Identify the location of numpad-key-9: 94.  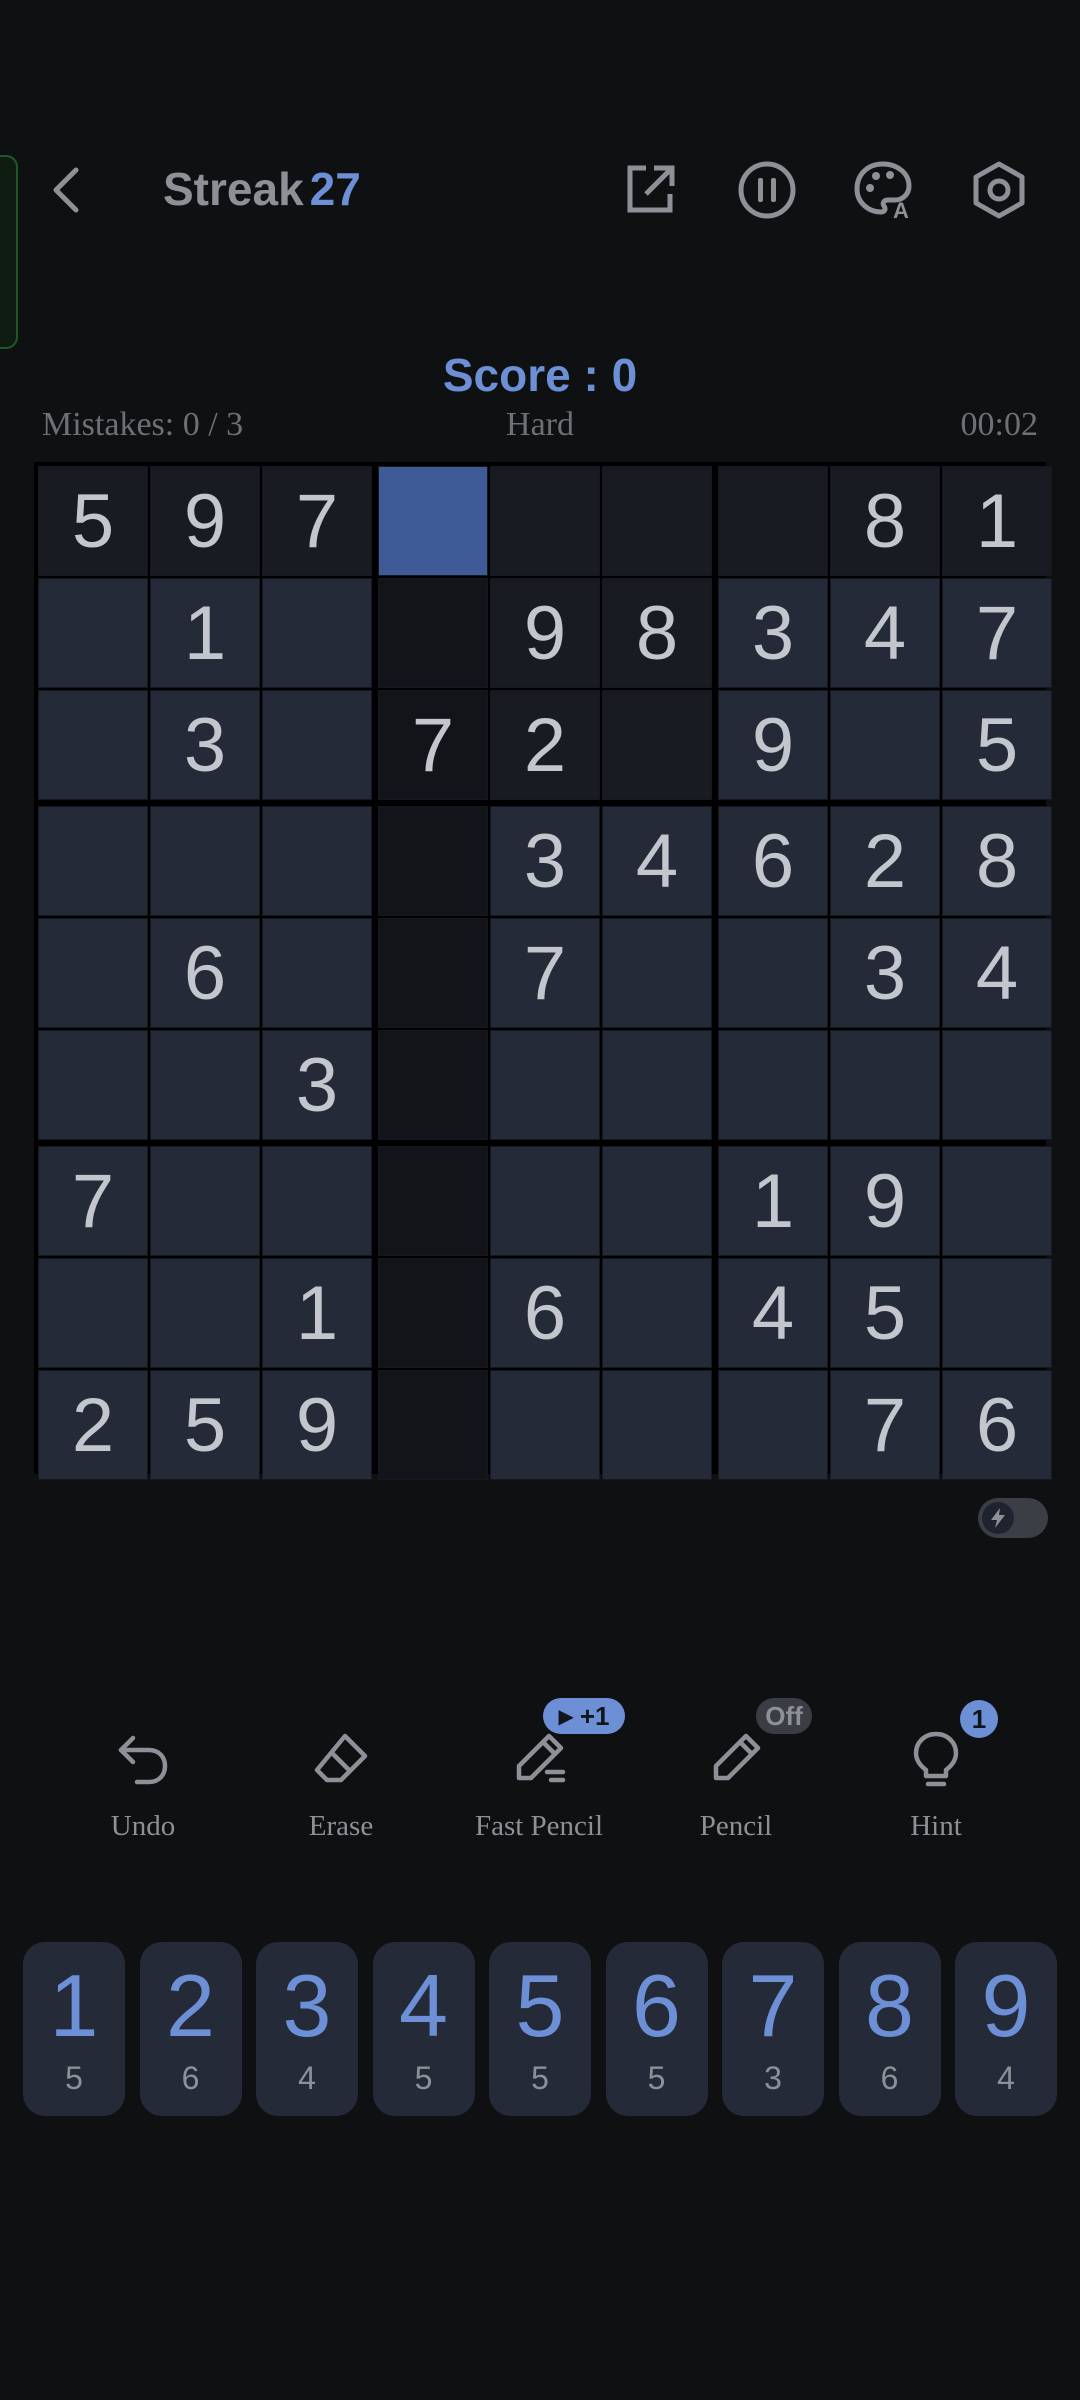
(1006, 2029).